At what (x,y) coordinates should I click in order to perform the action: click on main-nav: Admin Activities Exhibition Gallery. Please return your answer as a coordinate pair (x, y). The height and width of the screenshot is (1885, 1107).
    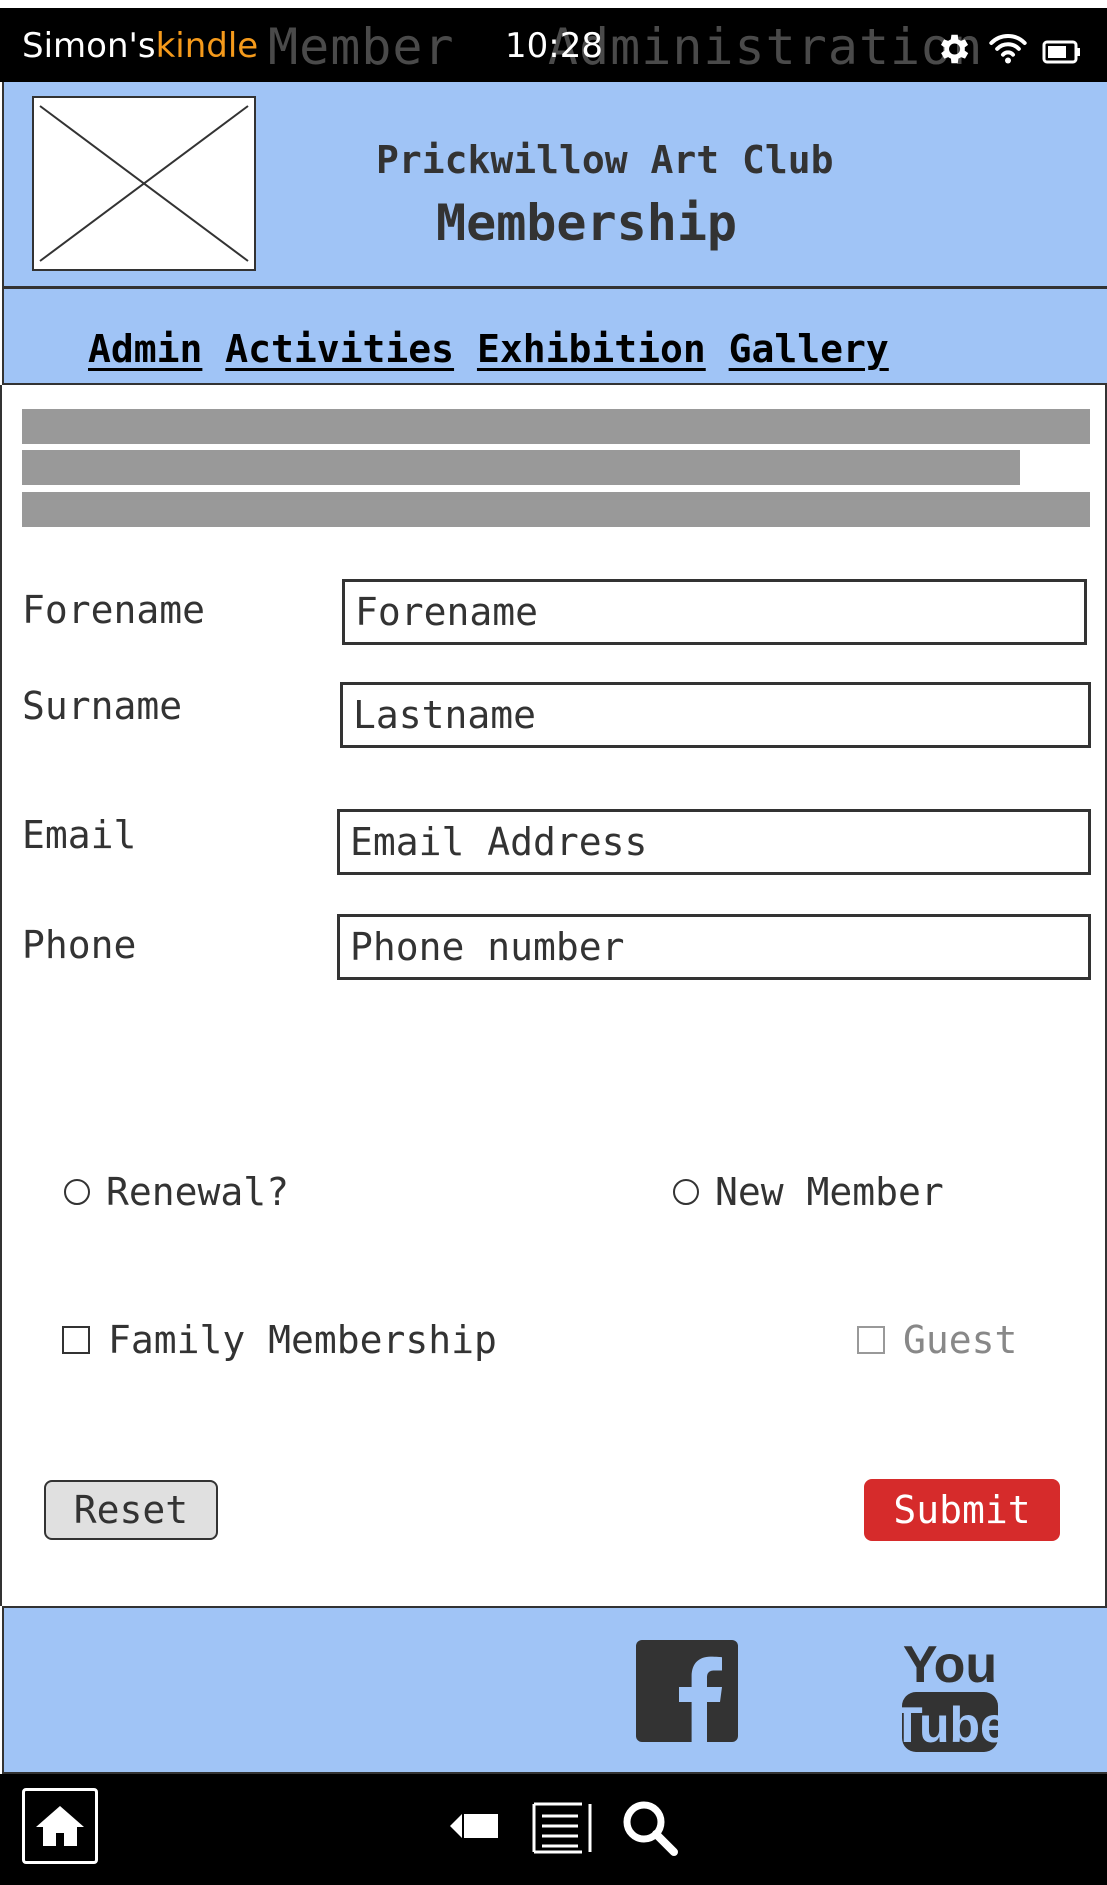
    Looking at the image, I should click on (554, 337).